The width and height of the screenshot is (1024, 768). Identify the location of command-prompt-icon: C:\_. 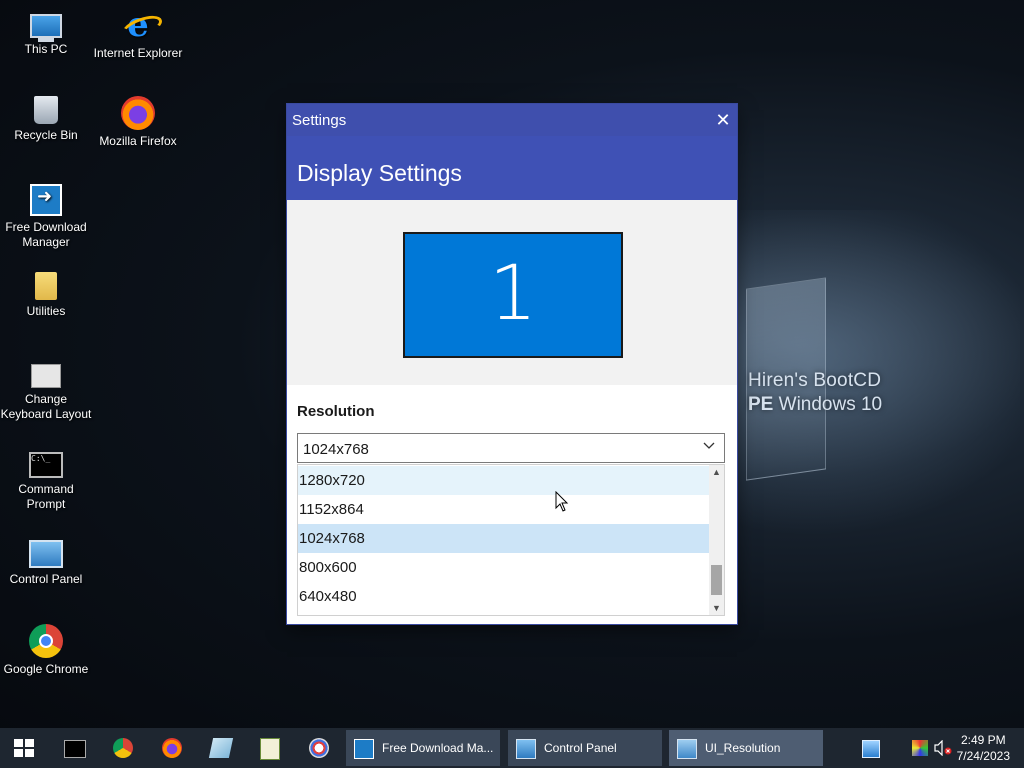
(46, 465).